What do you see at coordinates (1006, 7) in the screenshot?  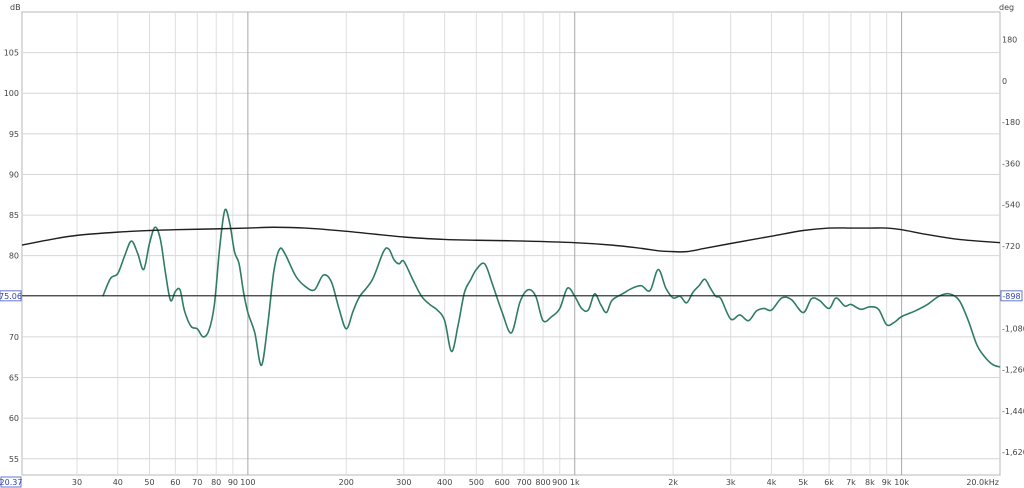 I see `y-right-unit-label: deg` at bounding box center [1006, 7].